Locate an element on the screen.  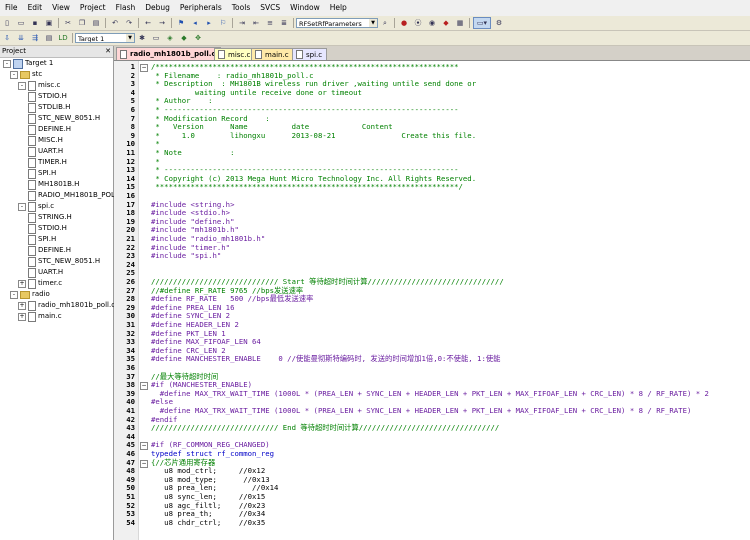
insert-breakpoint-icon: ◆ is located at coordinates (446, 23).